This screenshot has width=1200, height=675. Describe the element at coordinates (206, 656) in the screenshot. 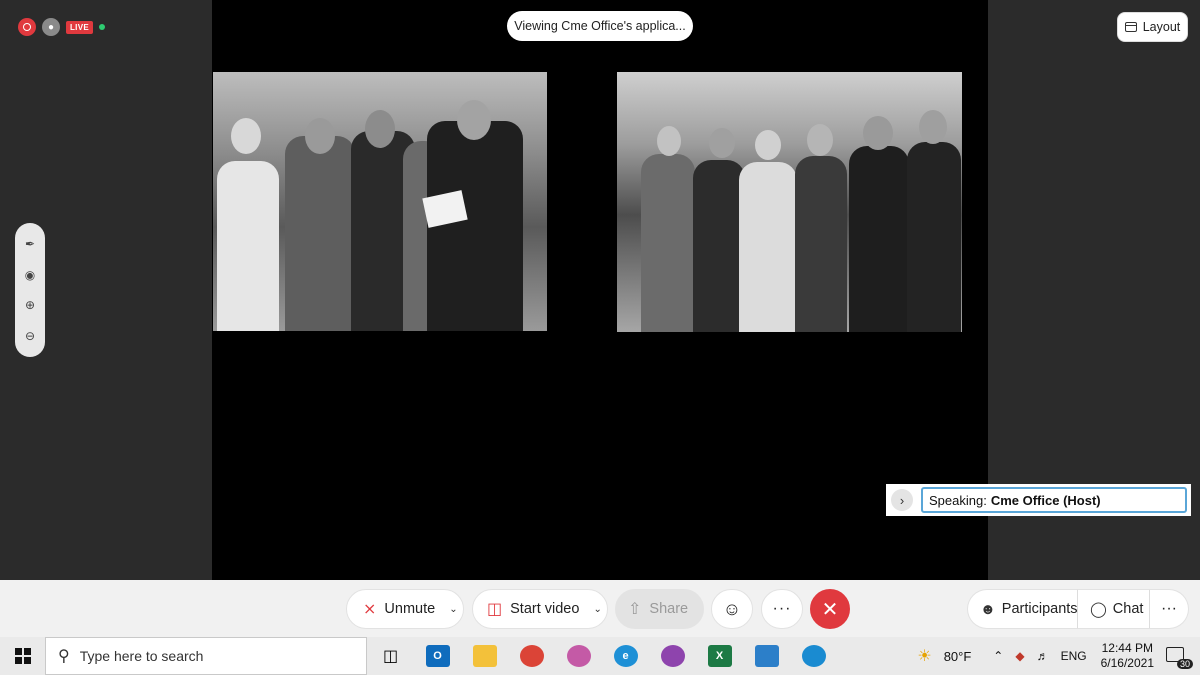

I see `taskbar-search-input: ⚲ Type here to search` at that location.